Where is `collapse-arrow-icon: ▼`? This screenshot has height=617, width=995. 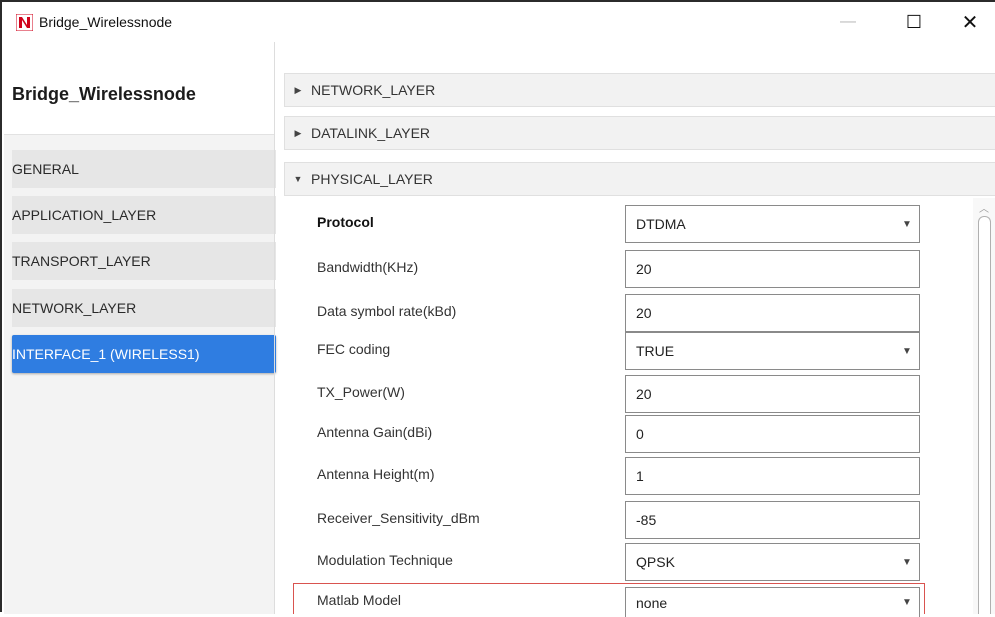 collapse-arrow-icon: ▼ is located at coordinates (298, 179).